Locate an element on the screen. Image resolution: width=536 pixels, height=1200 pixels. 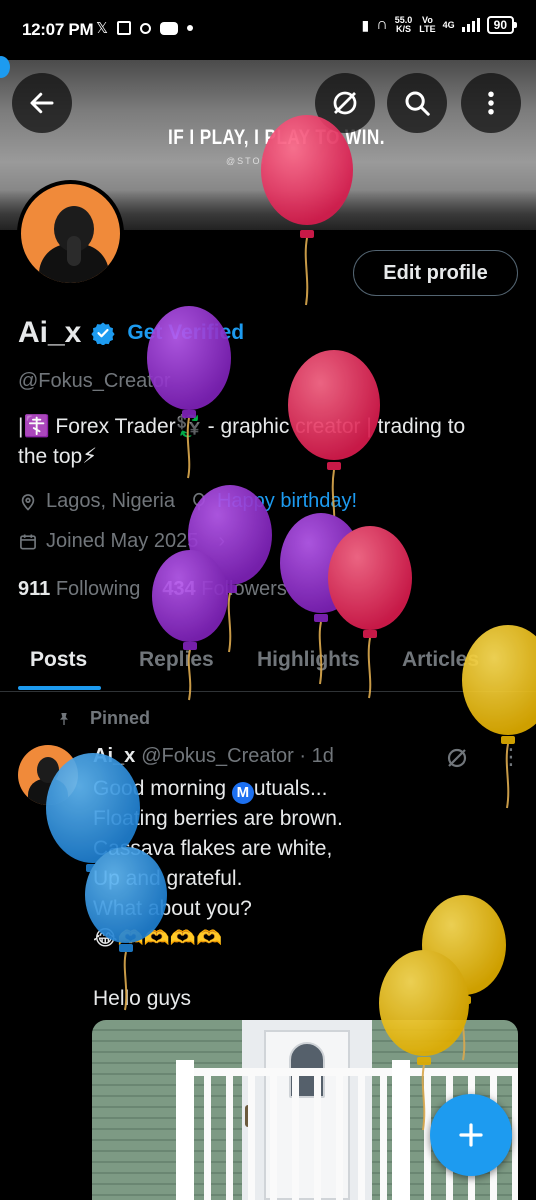
follow-stats: 911 Following 434 Followers is located at coordinates (152, 589).